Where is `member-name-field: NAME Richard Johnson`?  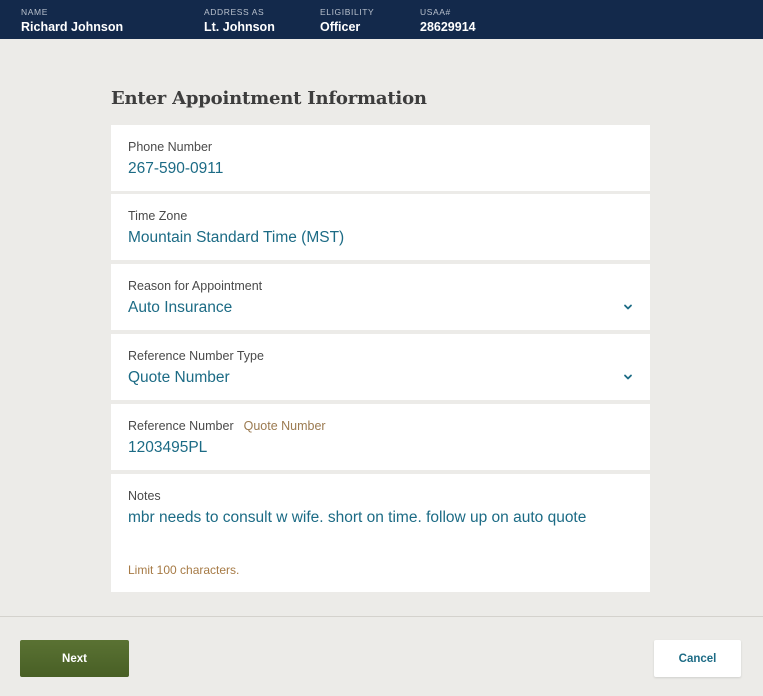 member-name-field: NAME Richard Johnson is located at coordinates (72, 21).